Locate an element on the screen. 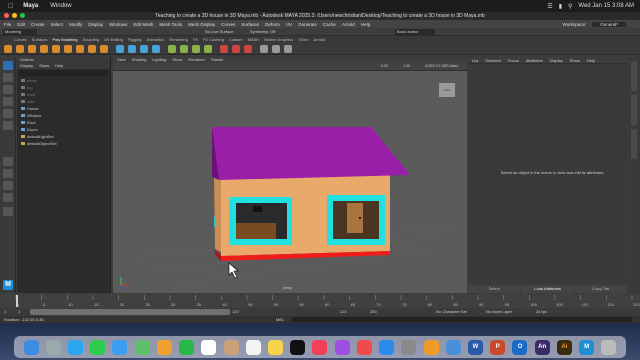  shelf-tab: Sculpting is located at coordinates (91, 39).